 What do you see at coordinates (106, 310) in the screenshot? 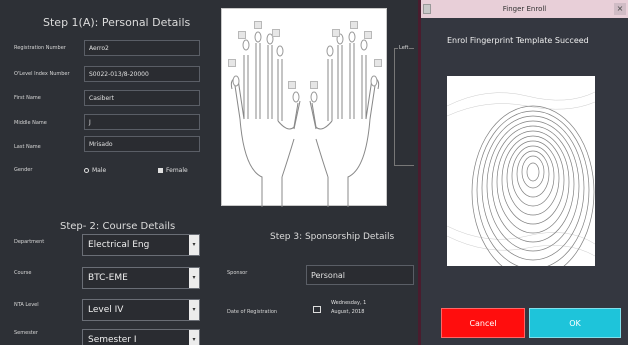
I see `nta-level-value: Level IV` at bounding box center [106, 310].